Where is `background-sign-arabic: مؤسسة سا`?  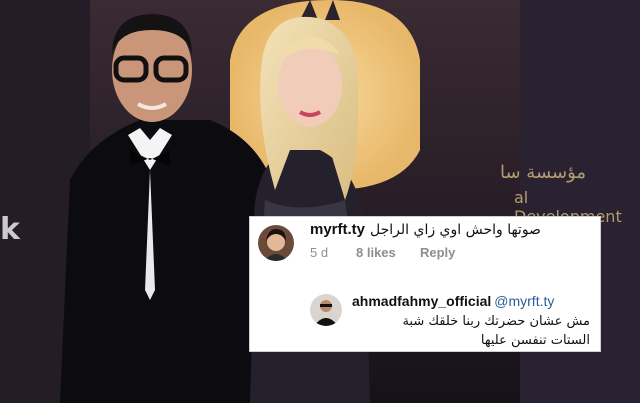 background-sign-arabic: مؤسسة سا is located at coordinates (543, 172).